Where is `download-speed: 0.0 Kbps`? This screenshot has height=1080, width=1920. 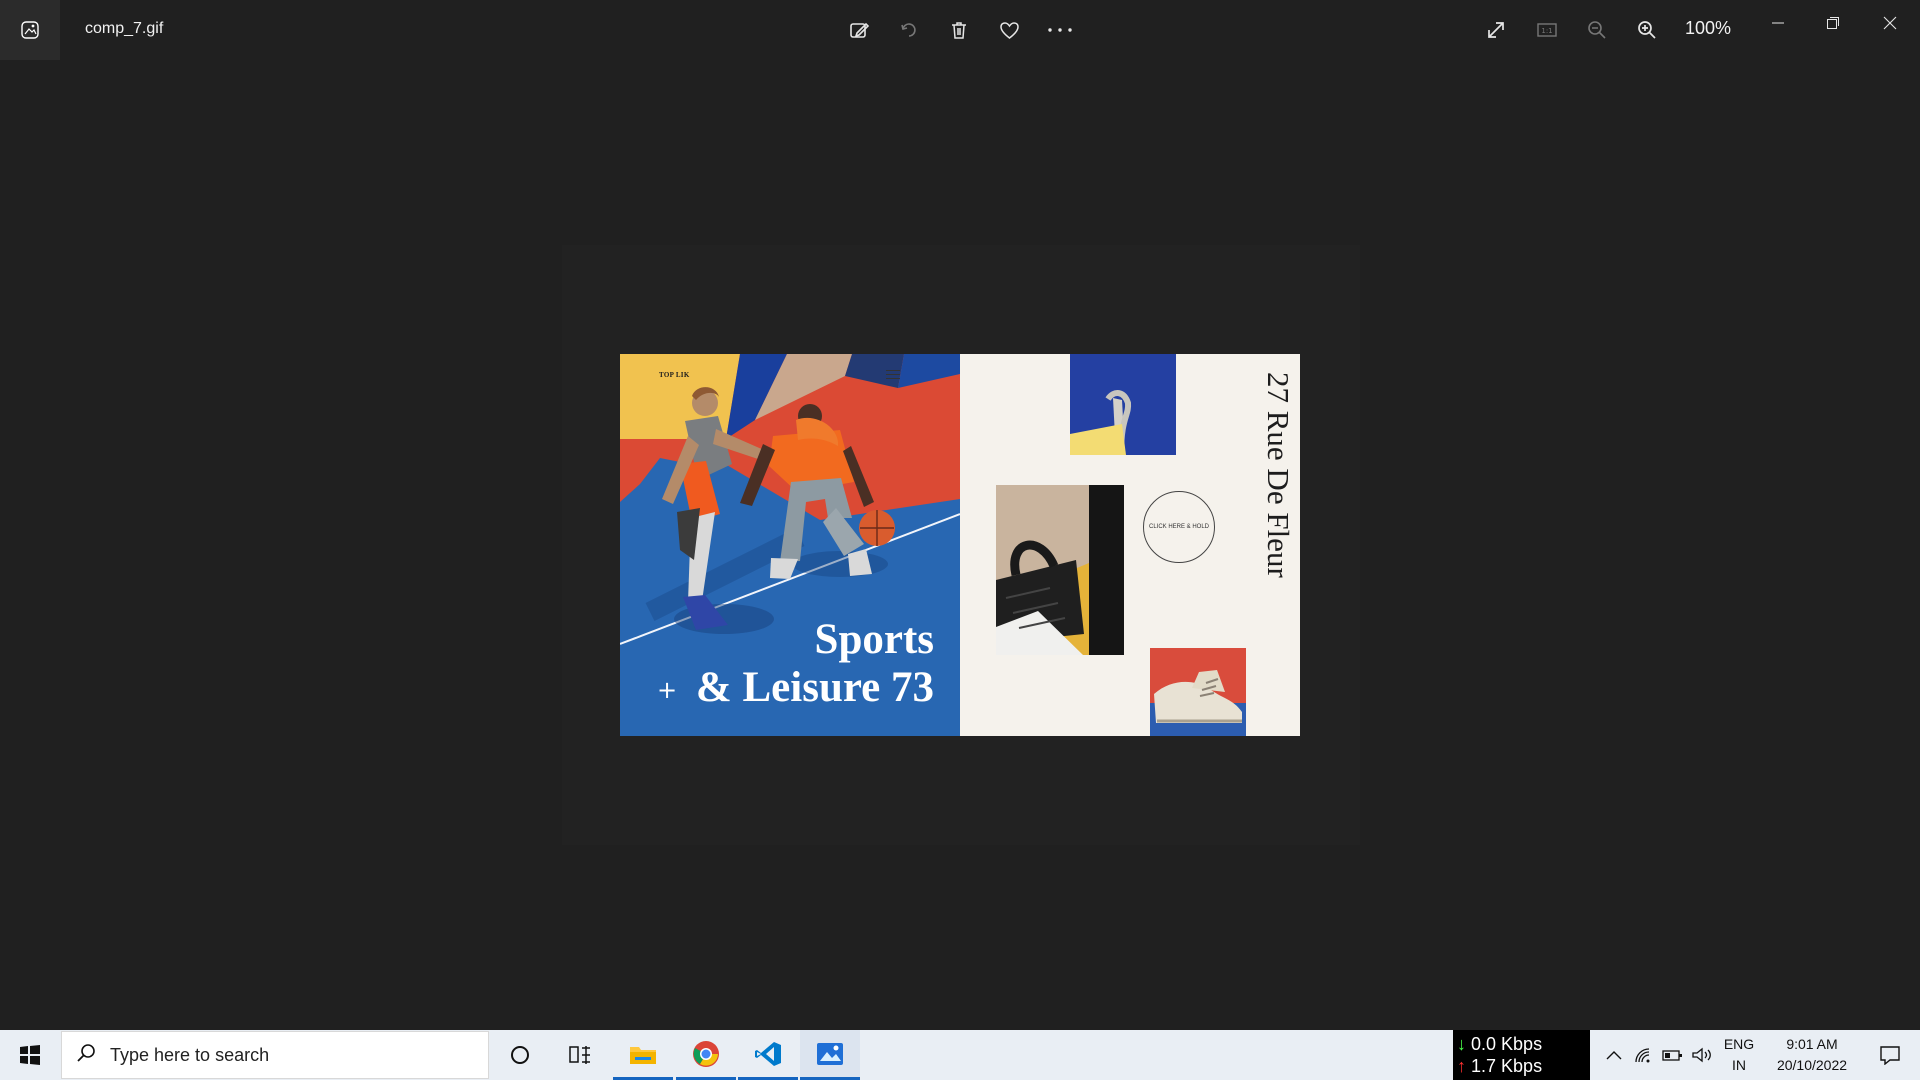 download-speed: 0.0 Kbps is located at coordinates (1507, 1044).